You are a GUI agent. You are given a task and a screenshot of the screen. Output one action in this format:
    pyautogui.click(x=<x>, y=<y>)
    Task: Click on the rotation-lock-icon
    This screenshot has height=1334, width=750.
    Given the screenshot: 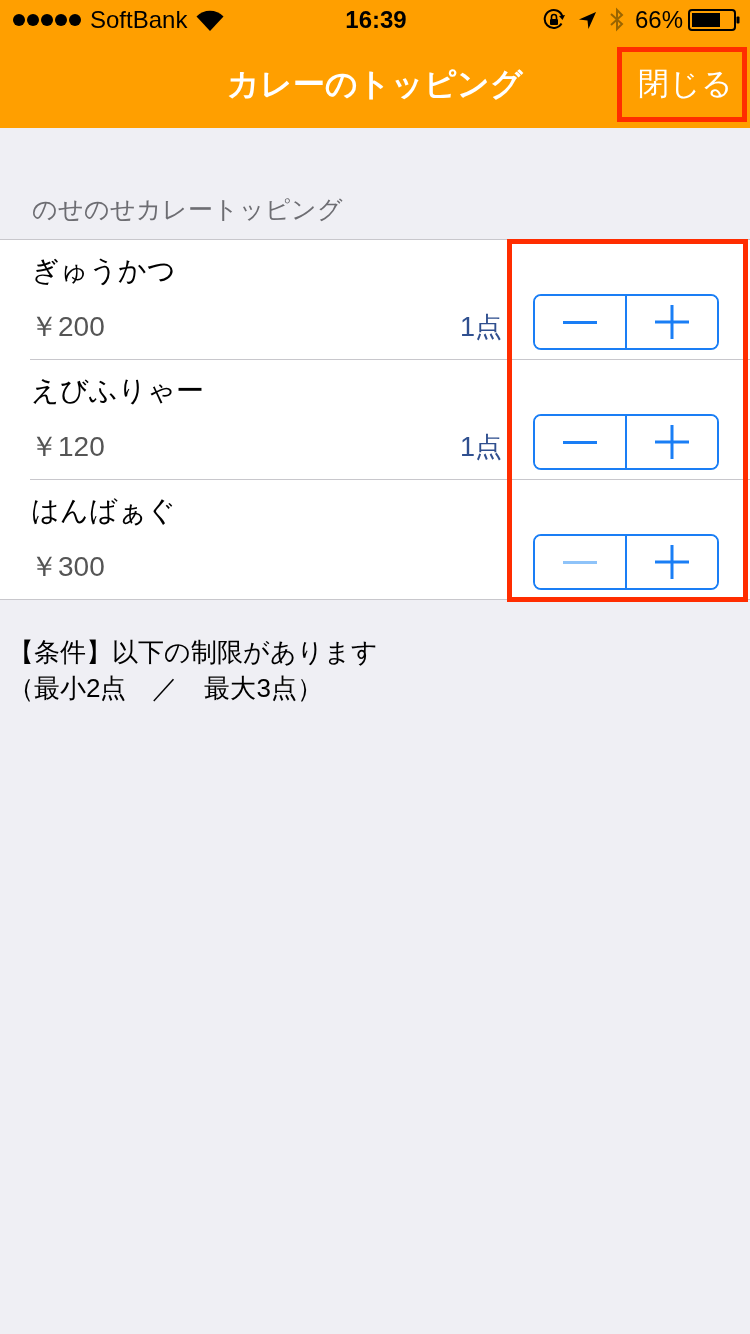 What is the action you would take?
    pyautogui.click(x=553, y=20)
    